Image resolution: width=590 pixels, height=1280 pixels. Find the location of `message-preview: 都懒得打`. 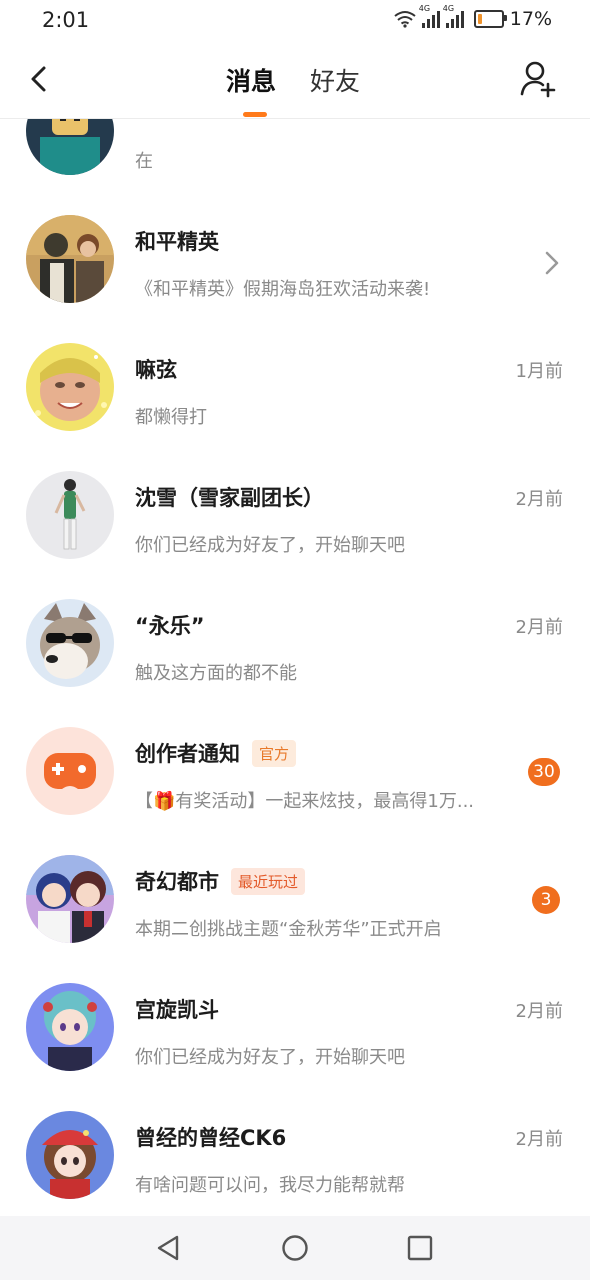

message-preview: 都懒得打 is located at coordinates (171, 417).